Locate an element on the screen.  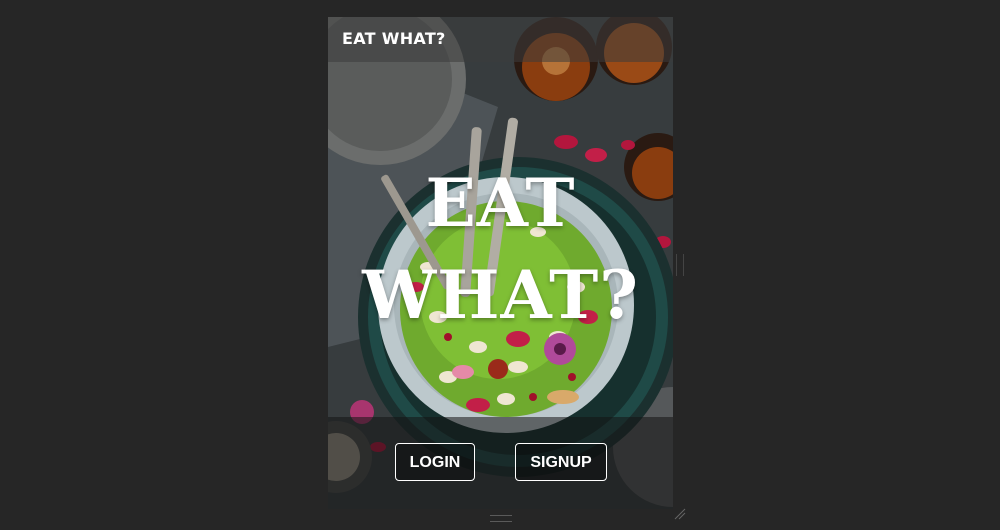
hero-line-what: WHAT? is located at coordinates (500, 295).